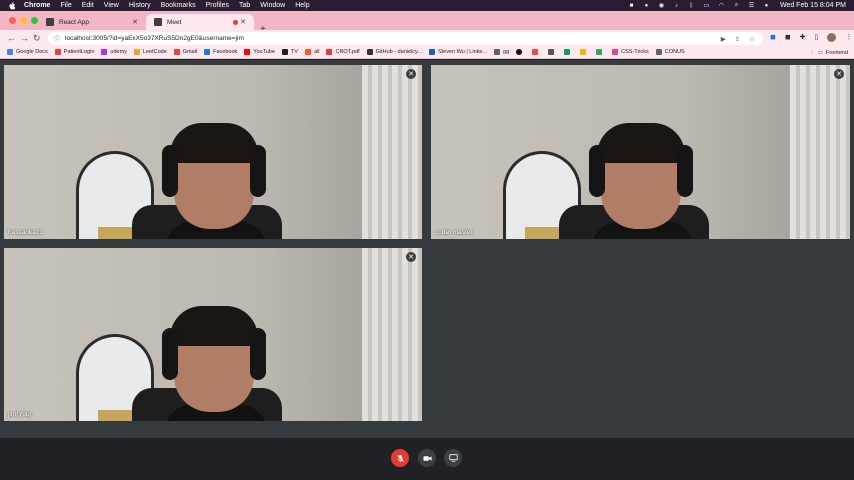 This screenshot has height=480, width=854. Describe the element at coordinates (751, 6) in the screenshot. I see `control-center-icon: ☰` at that location.